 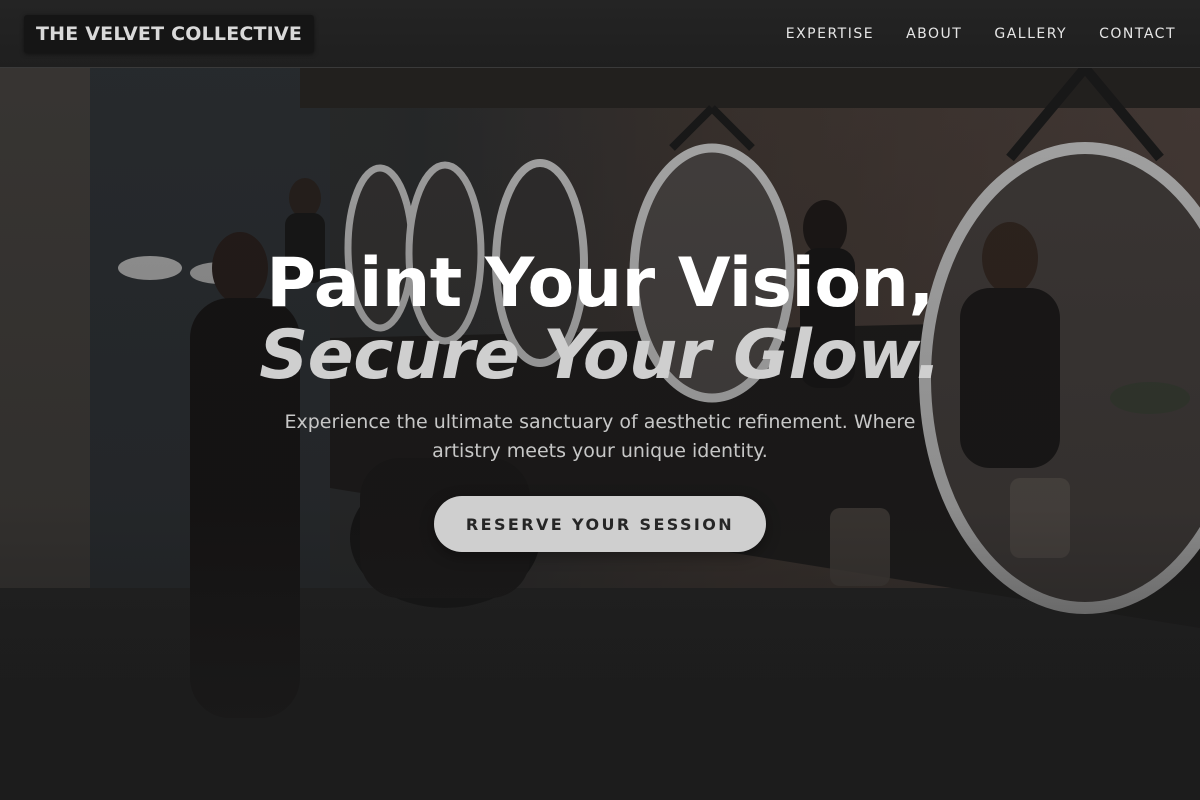 I want to click on main-nav: EXPERTISE ABOUT GALLERY CONTACT, so click(x=981, y=34).